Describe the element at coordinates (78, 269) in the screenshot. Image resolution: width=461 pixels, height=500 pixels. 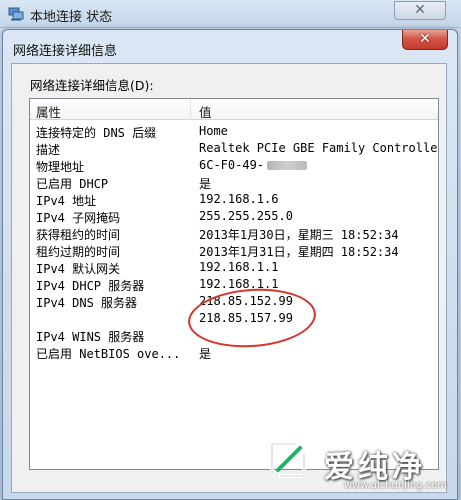
I see `property-cell: IPv4 默认网关` at that location.